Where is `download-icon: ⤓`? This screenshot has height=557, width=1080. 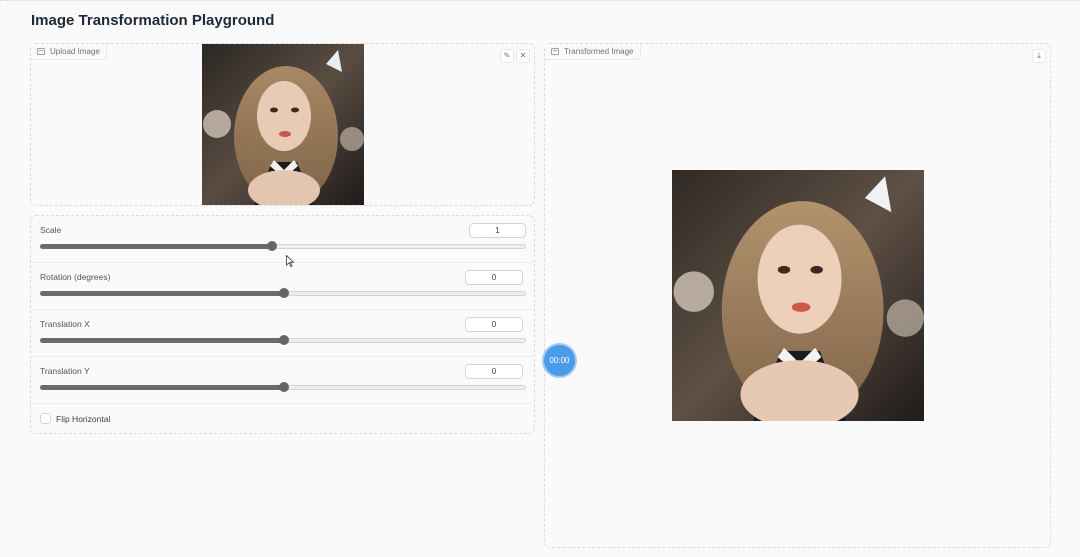 download-icon: ⤓ is located at coordinates (1039, 56).